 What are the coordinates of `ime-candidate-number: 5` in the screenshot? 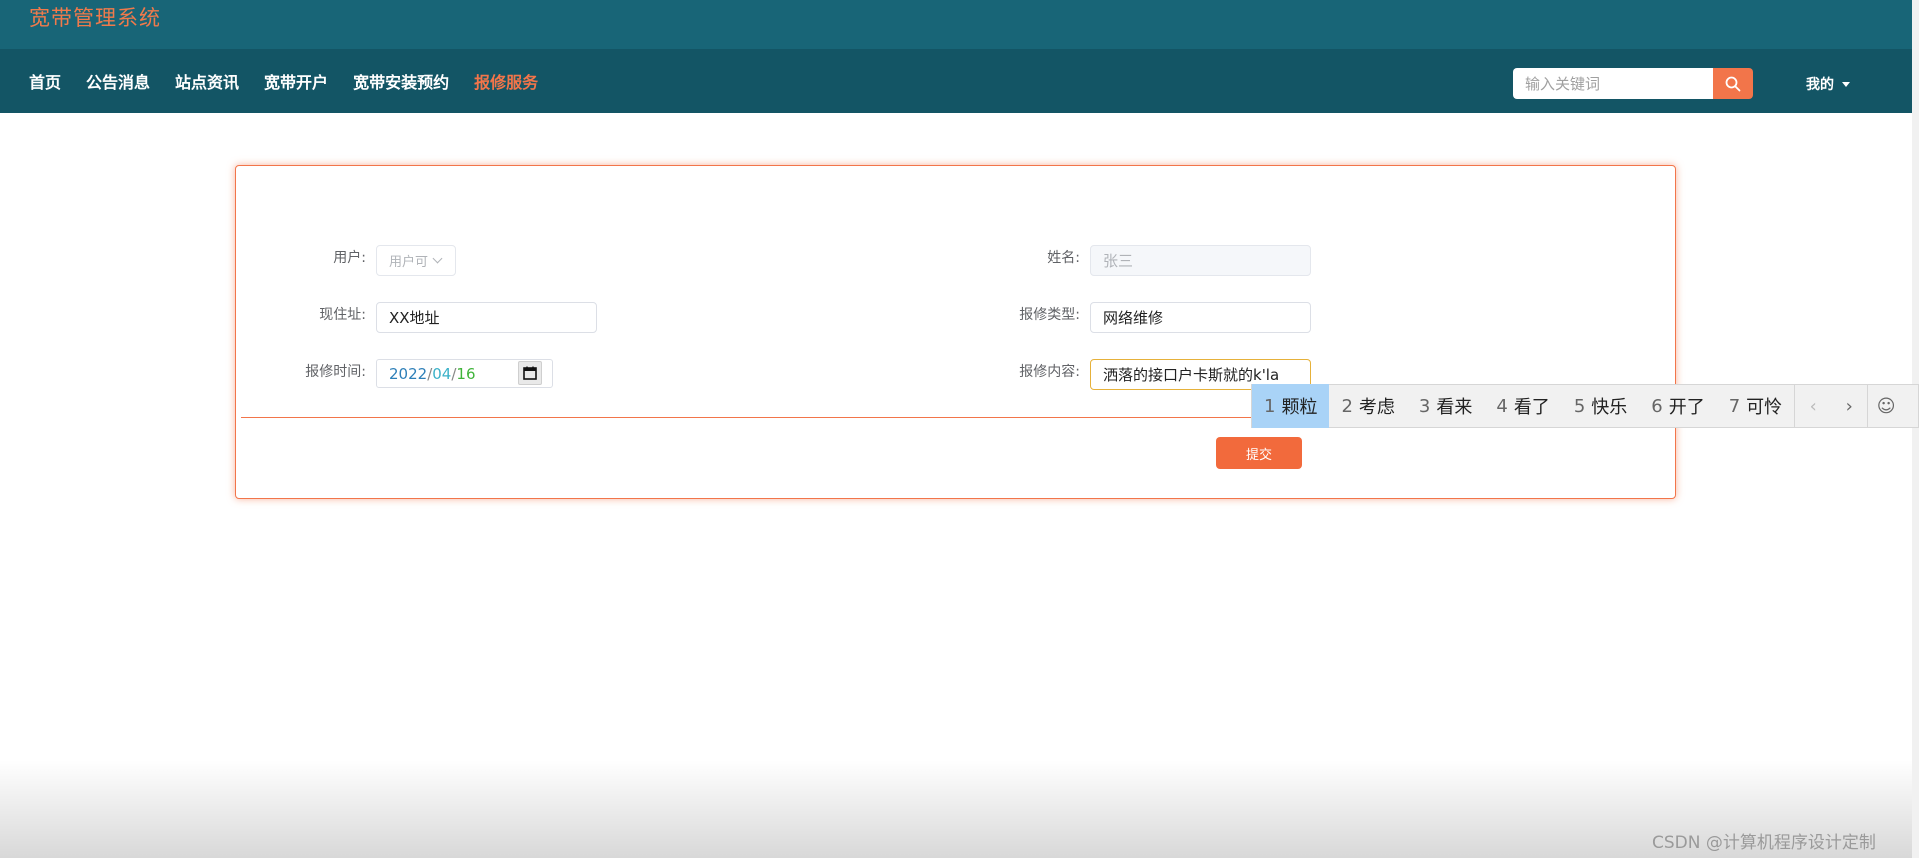 It's located at (1579, 406).